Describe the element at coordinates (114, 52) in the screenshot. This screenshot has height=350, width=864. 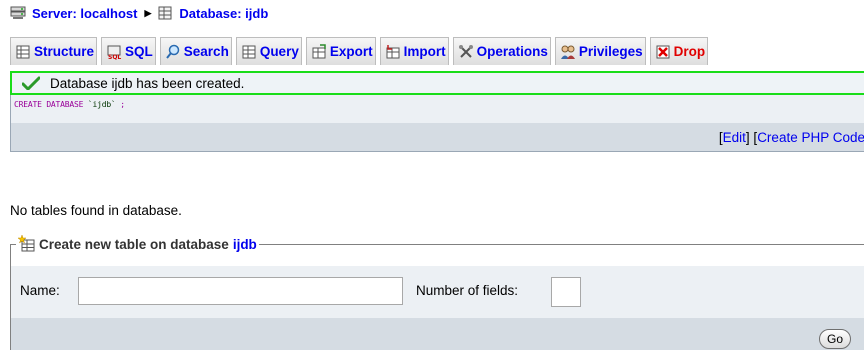
I see `sql-icon: SQL` at that location.